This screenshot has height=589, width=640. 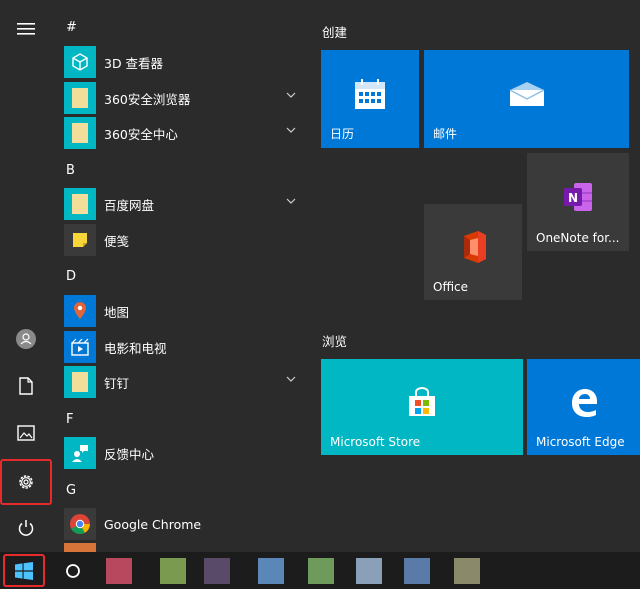 I want to click on documents-button, so click(x=26, y=386).